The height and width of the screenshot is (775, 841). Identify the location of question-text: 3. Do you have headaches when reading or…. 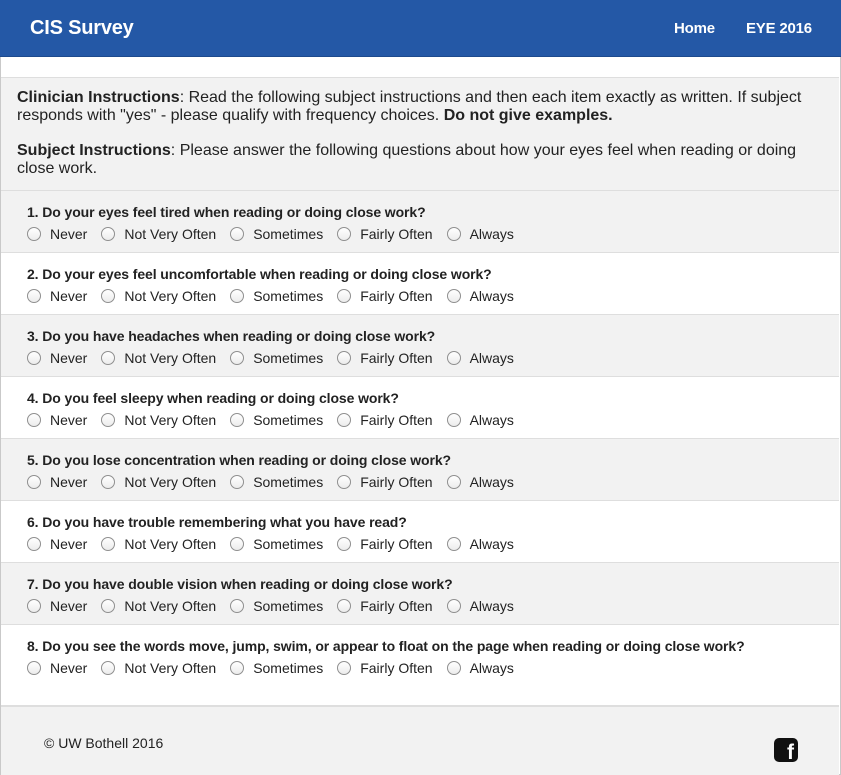
(231, 336).